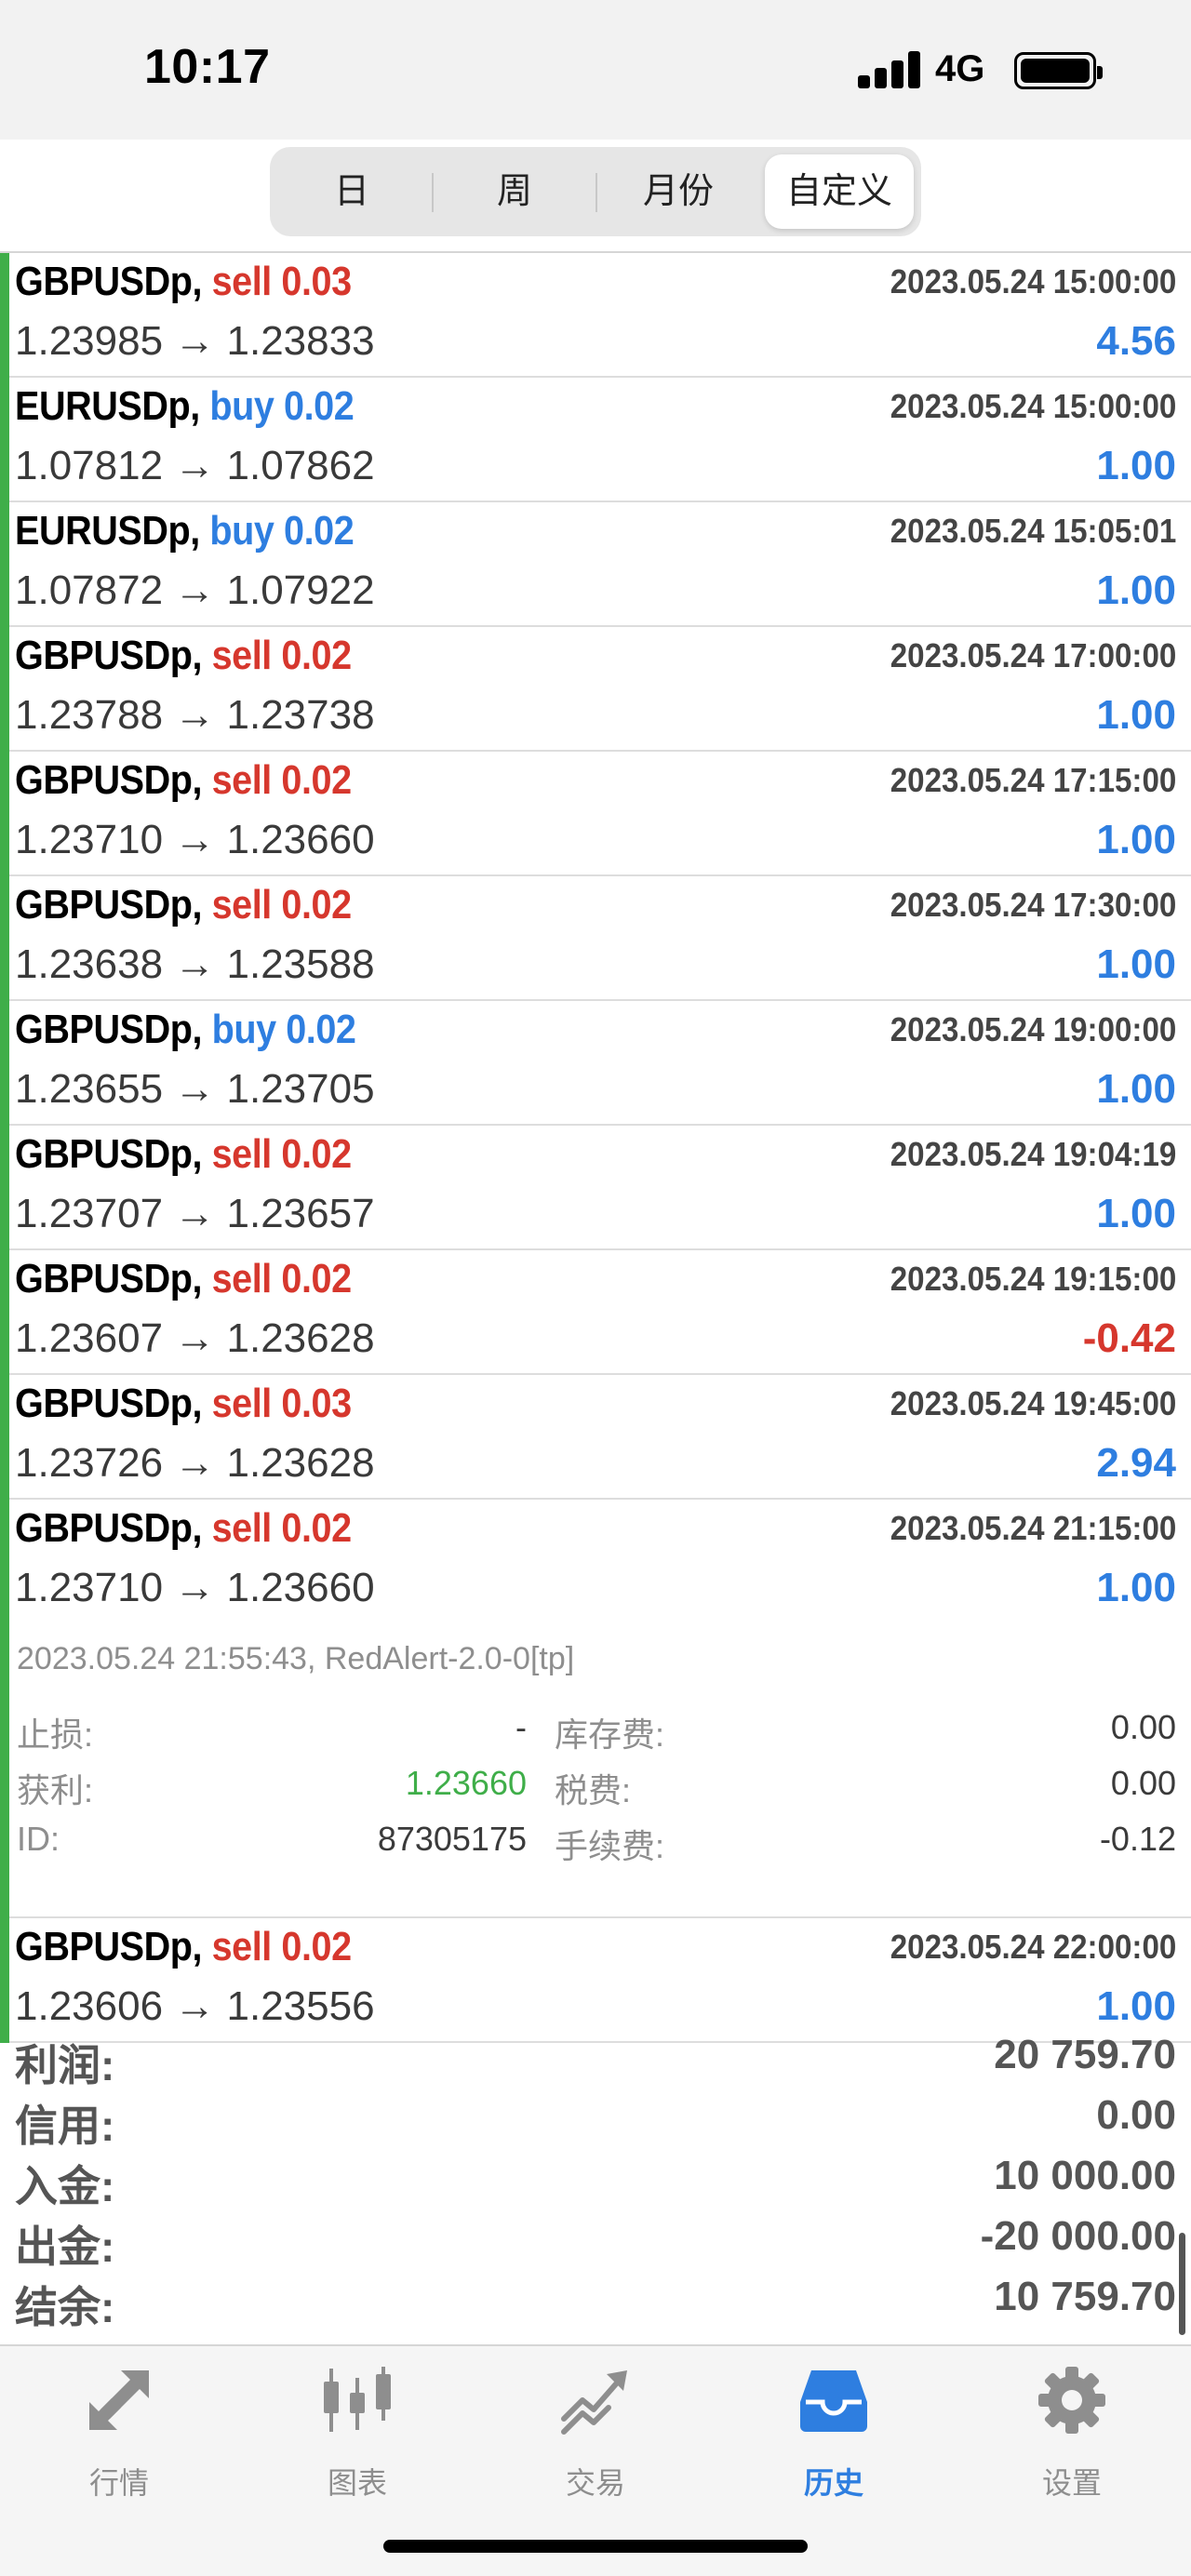 This screenshot has height=2576, width=1191. I want to click on tab-quotes: 行情, so click(119, 2425).